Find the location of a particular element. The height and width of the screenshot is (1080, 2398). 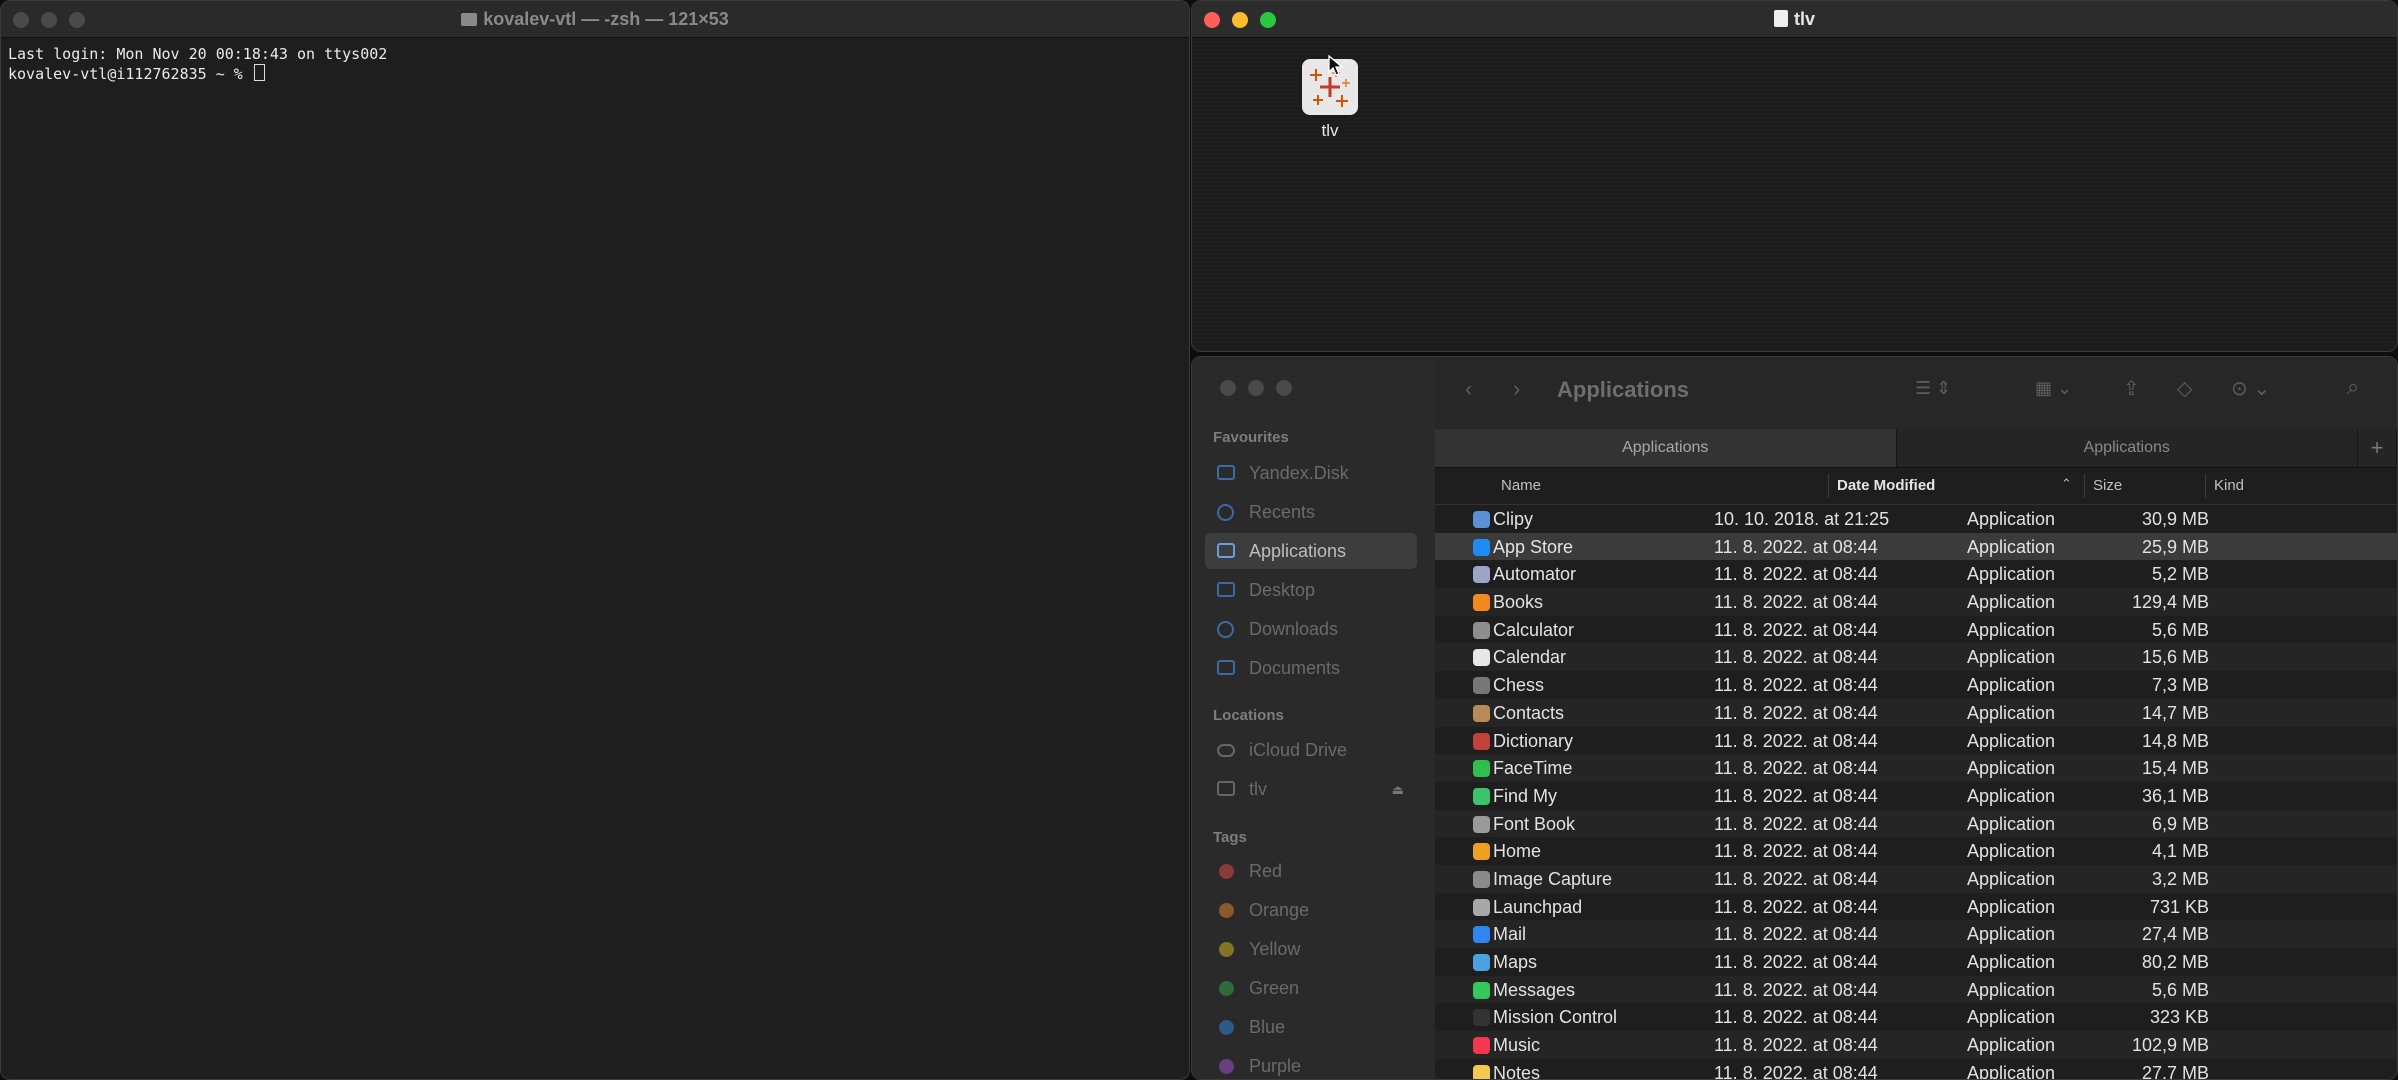

sidebar-item-label: Desktop is located at coordinates (1282, 589).